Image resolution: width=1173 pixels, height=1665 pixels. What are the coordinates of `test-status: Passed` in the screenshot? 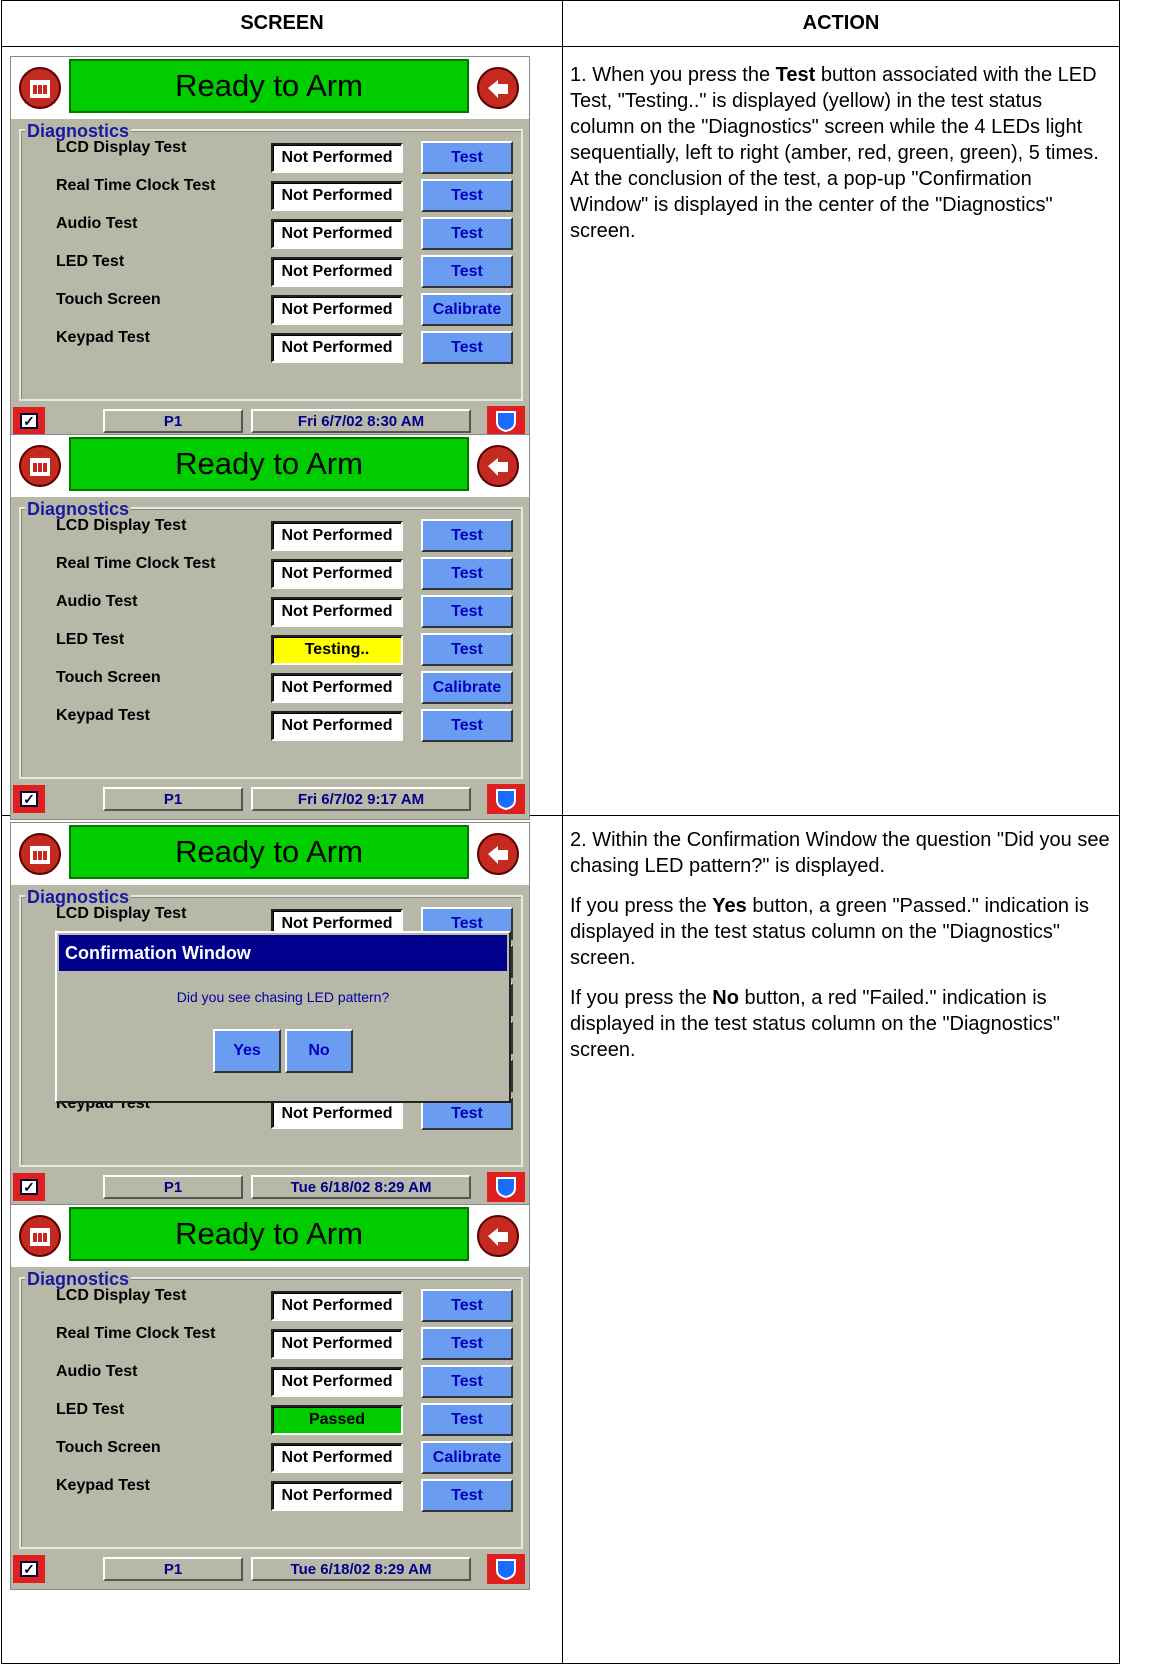 It's located at (337, 1420).